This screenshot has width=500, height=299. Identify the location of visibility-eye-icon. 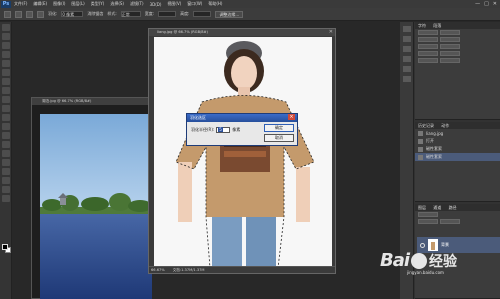
(422, 245).